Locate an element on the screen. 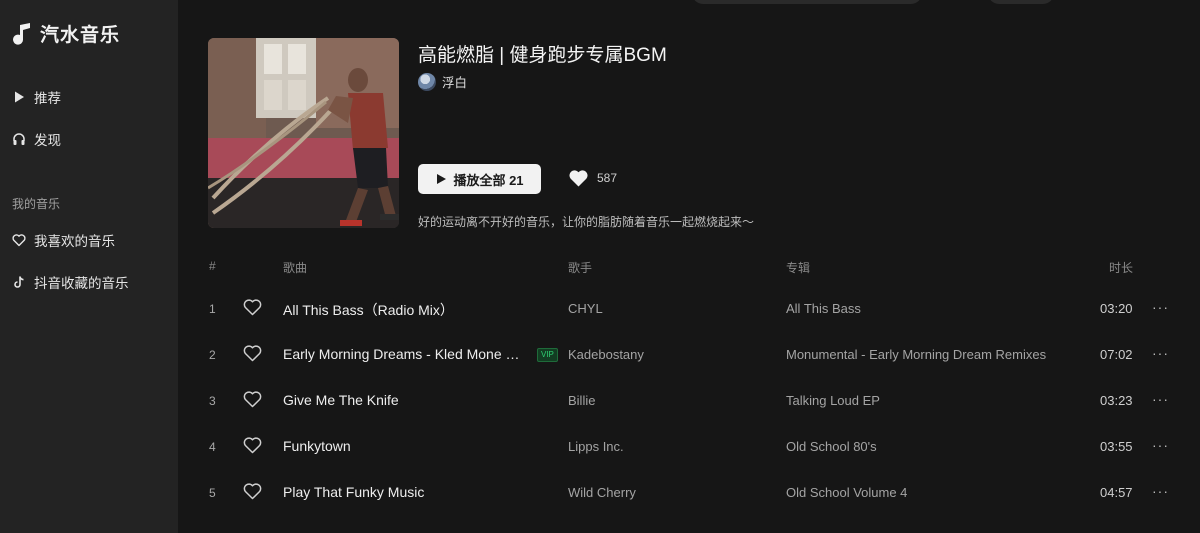 This screenshot has height=533, width=1200. header-artist: 歌手 is located at coordinates (580, 267).